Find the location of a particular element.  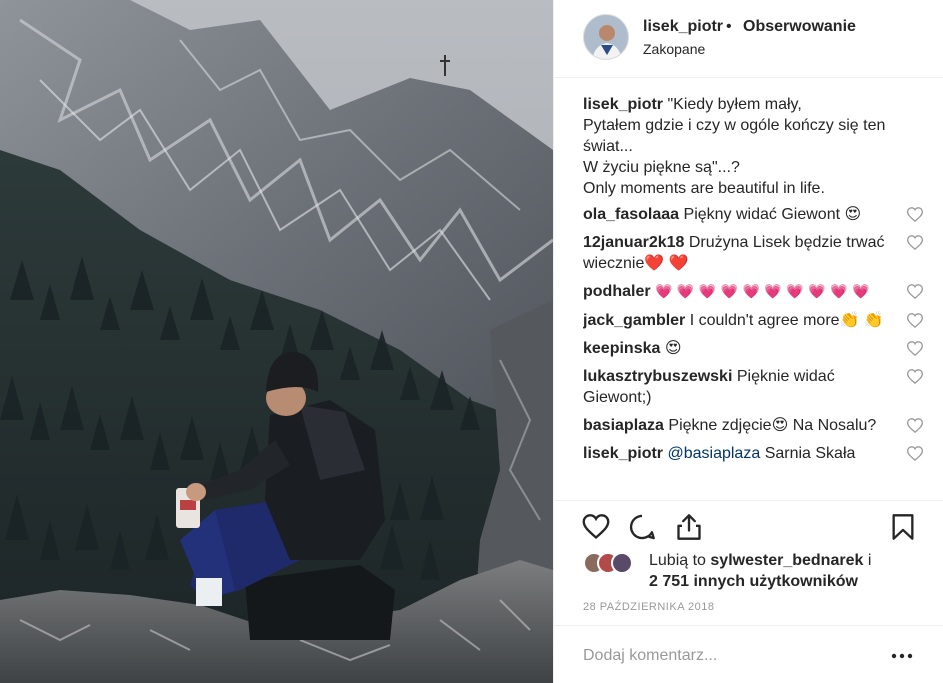

post-header: lisek_piotr • Obserwowanie Zakopane is located at coordinates (748, 39).